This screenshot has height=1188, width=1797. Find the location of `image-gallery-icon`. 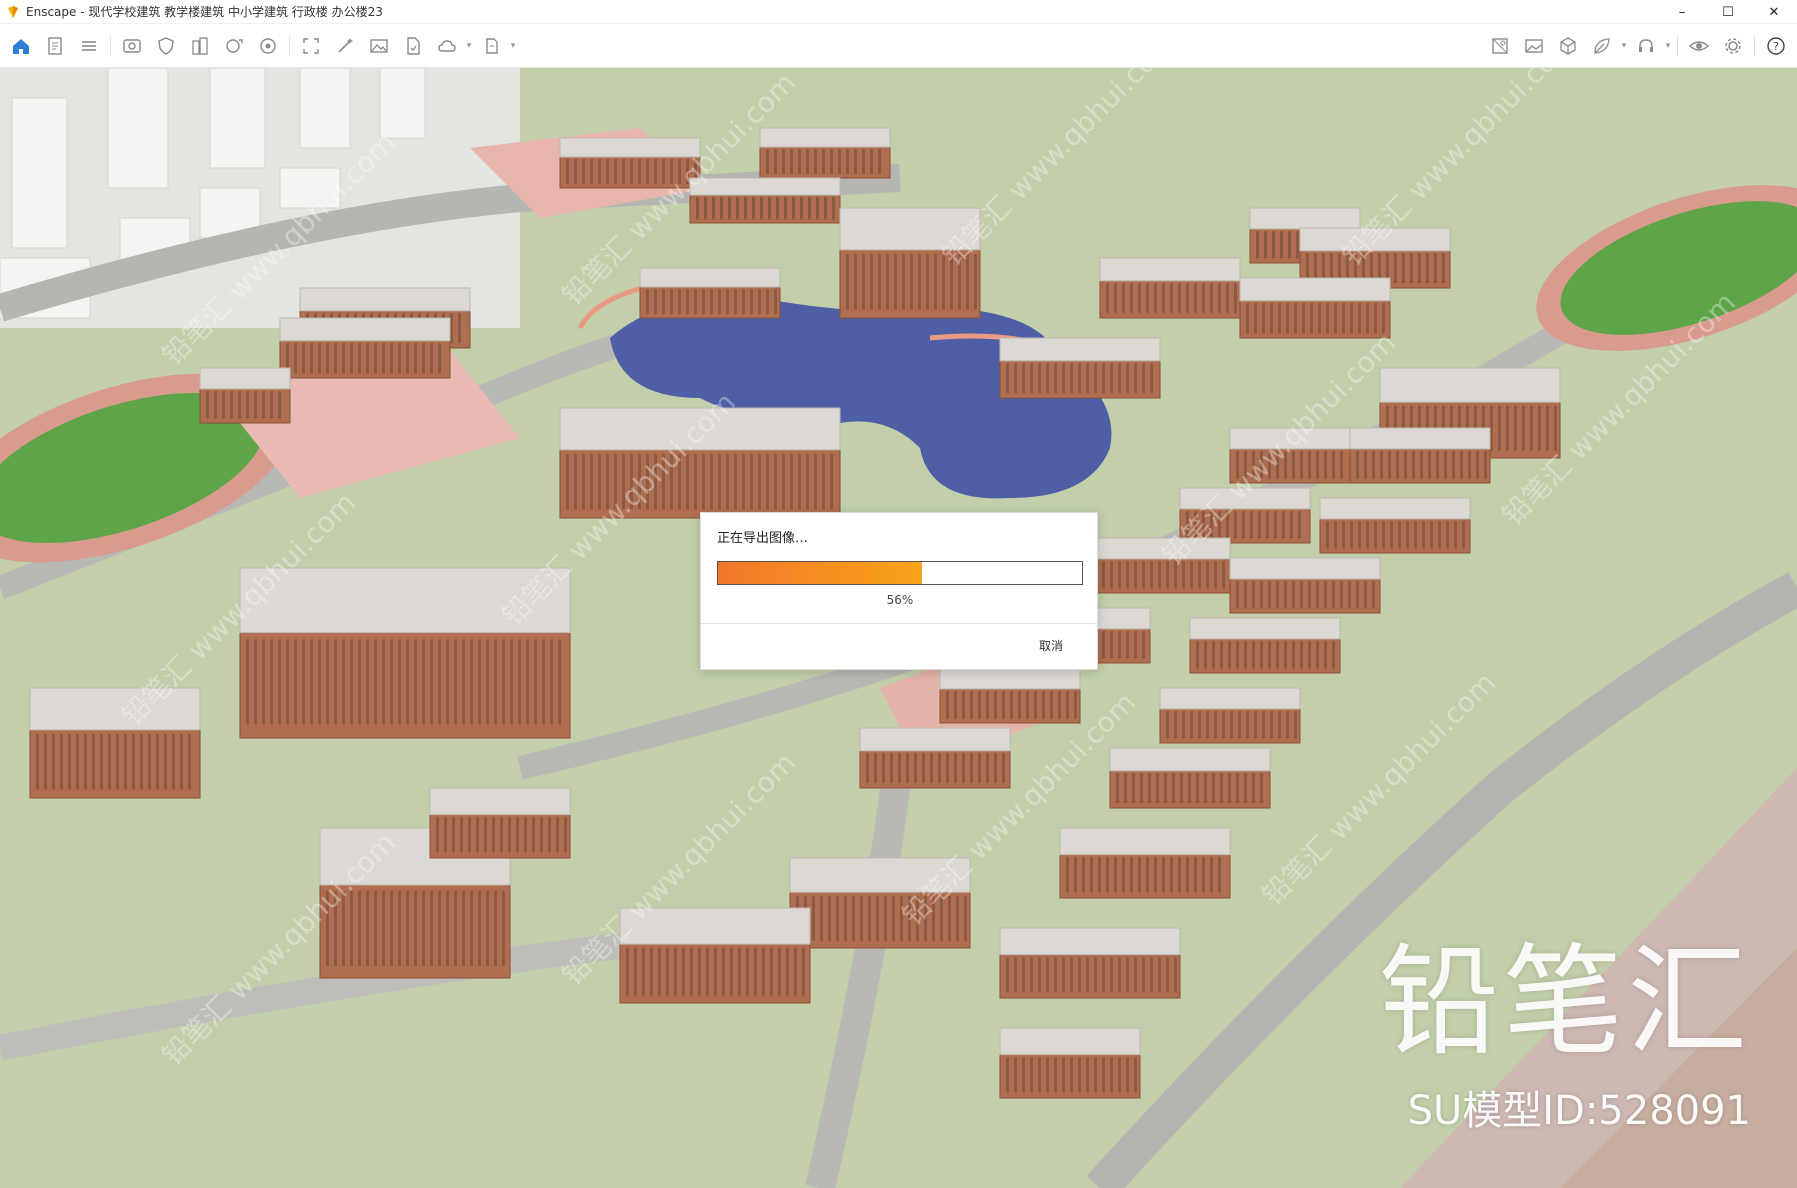

image-gallery-icon is located at coordinates (1534, 46).